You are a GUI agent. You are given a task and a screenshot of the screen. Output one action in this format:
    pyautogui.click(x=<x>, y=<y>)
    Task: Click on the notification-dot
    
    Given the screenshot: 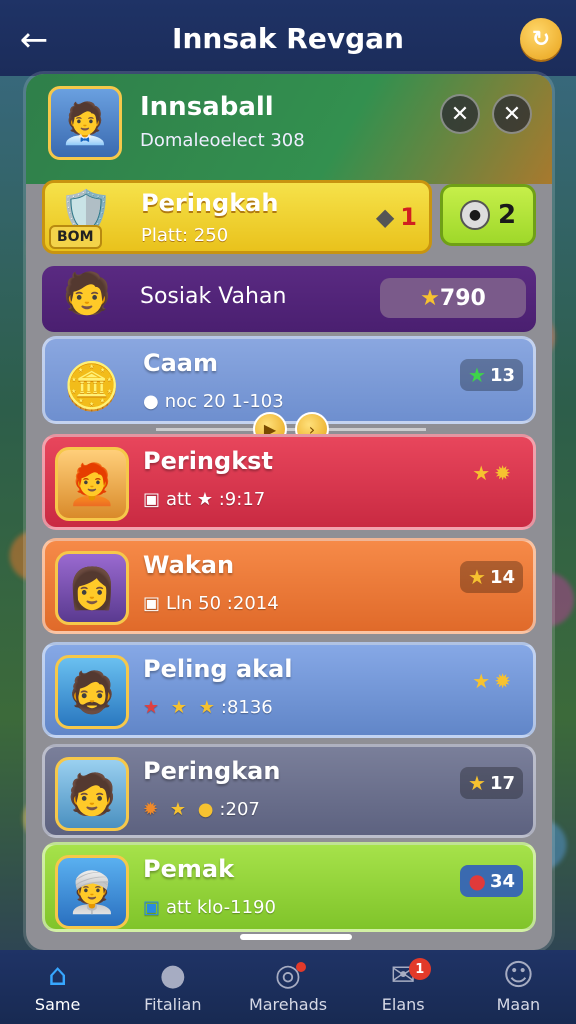 What is the action you would take?
    pyautogui.click(x=300, y=967)
    